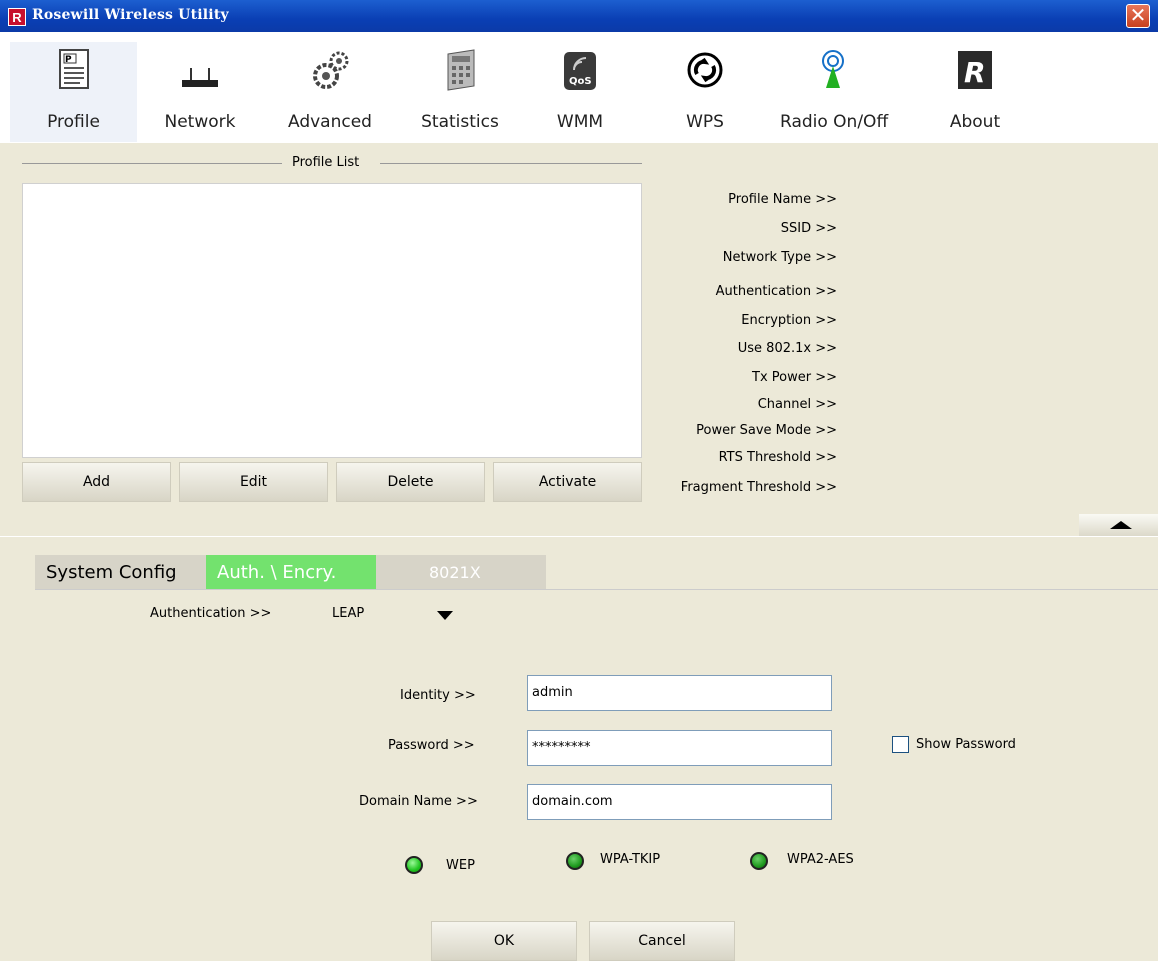 This screenshot has height=961, width=1158. Describe the element at coordinates (787, 348) in the screenshot. I see `use-8021x-label: Use 802.1x >>` at that location.